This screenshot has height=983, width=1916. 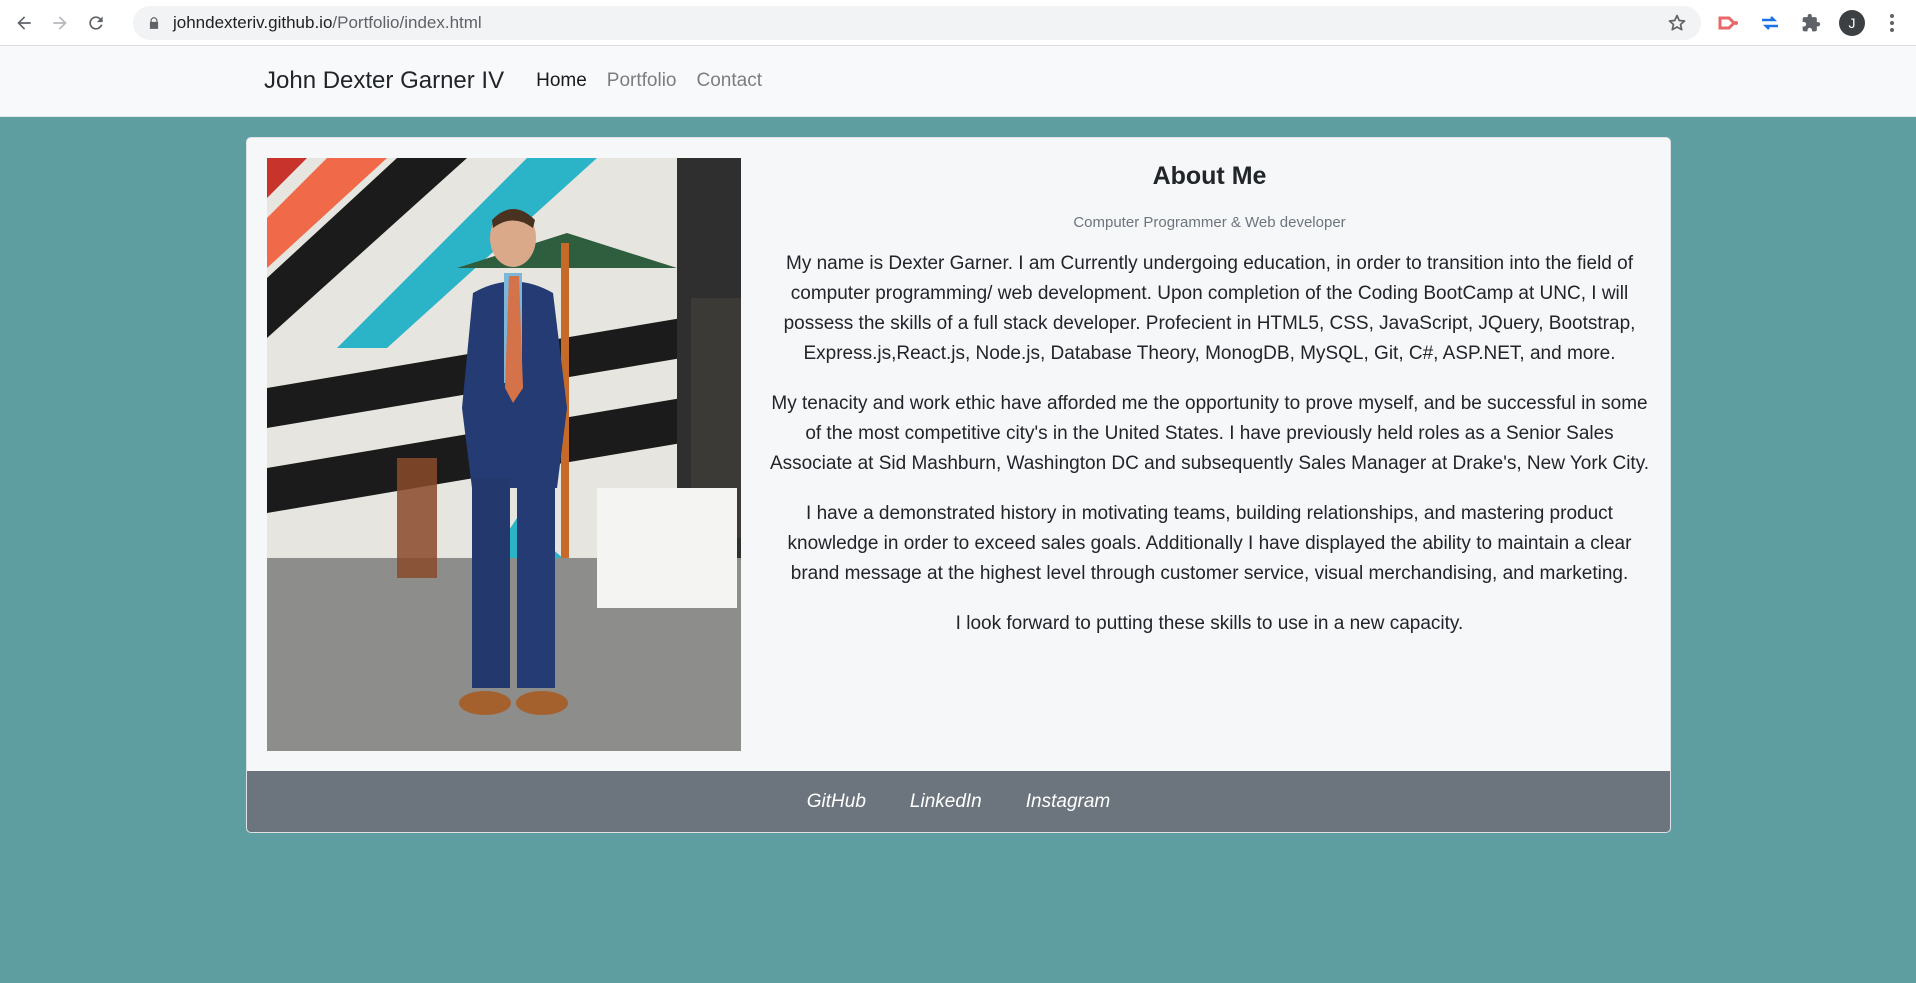 What do you see at coordinates (384, 81) in the screenshot?
I see `navbar-brand: John Dexter Garner IV` at bounding box center [384, 81].